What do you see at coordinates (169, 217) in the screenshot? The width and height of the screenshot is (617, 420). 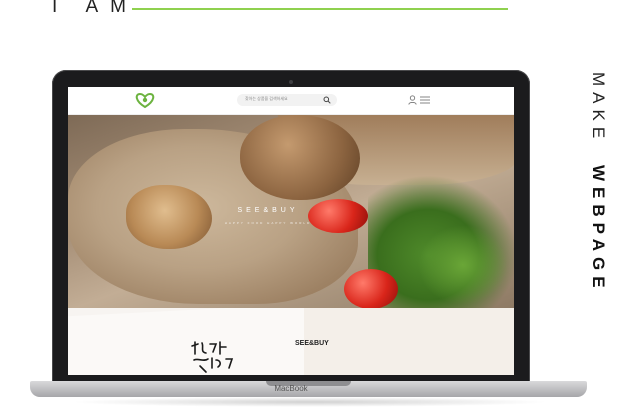 I see `walnut-kernel-photo` at bounding box center [169, 217].